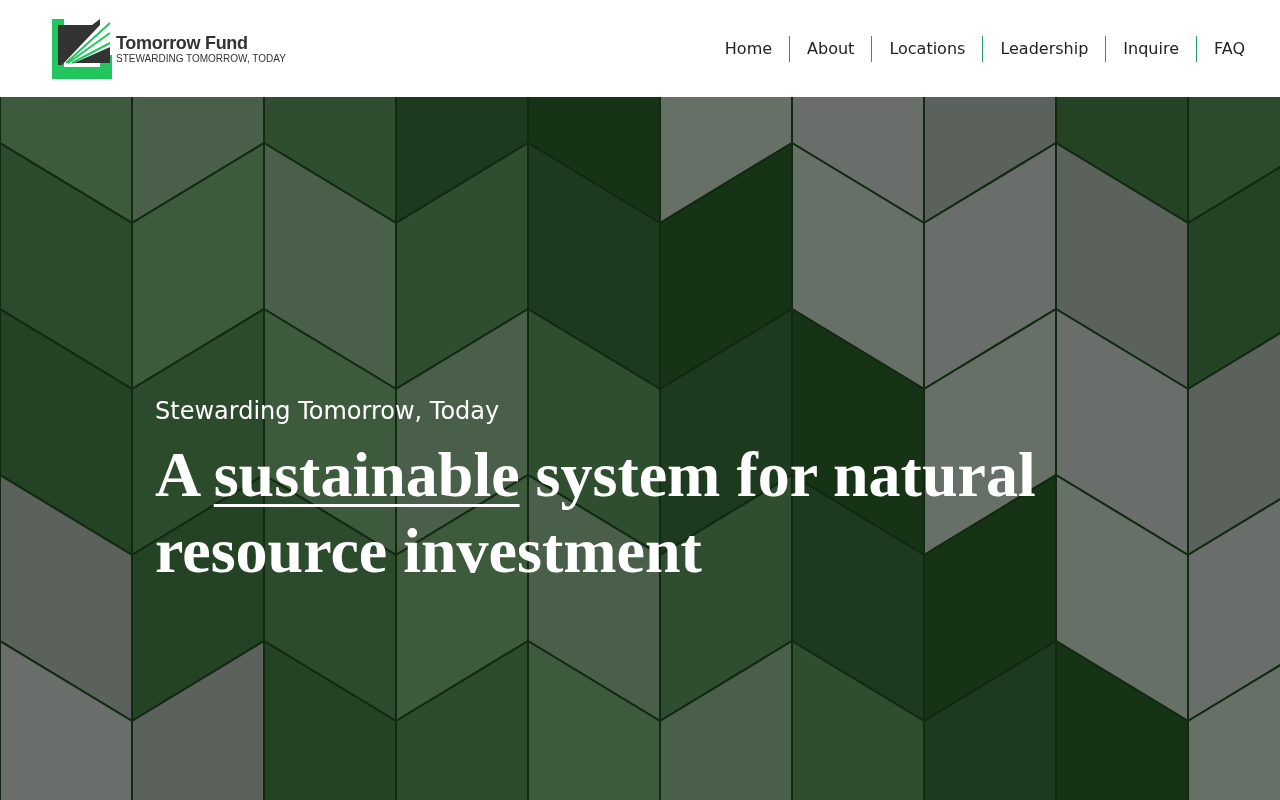  What do you see at coordinates (1220, 48) in the screenshot?
I see `nav-link: FAQ` at bounding box center [1220, 48].